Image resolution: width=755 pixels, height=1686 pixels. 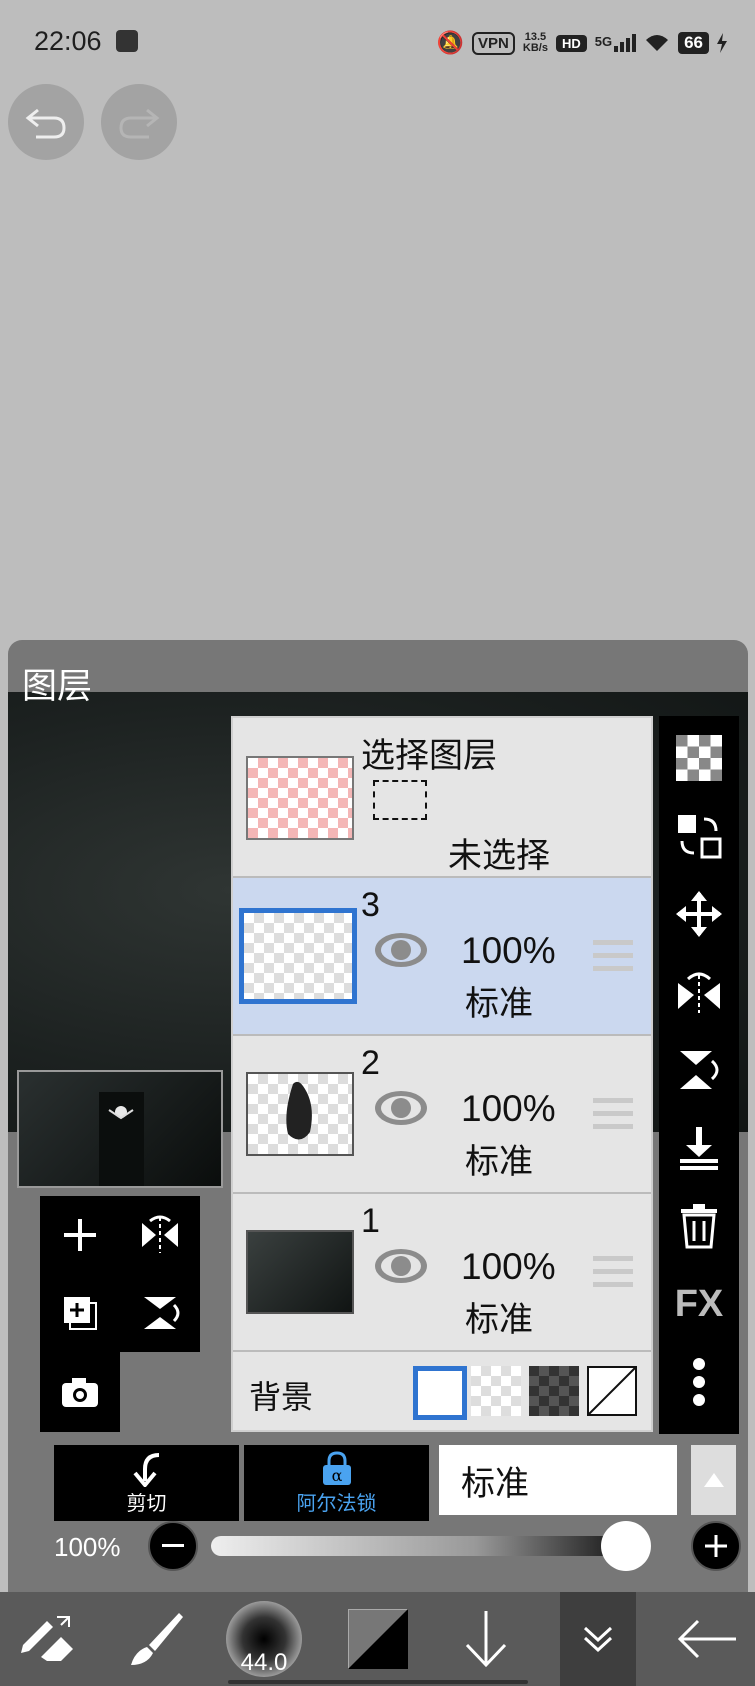 I want to click on undo-button, so click(x=46, y=122).